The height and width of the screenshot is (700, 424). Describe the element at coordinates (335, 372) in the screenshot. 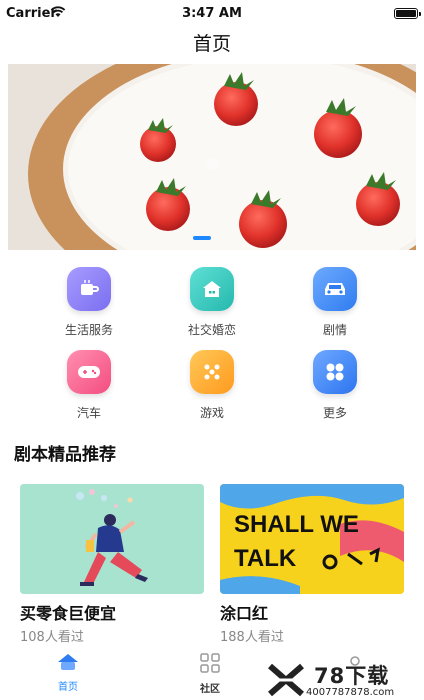

I see `more-icon` at that location.